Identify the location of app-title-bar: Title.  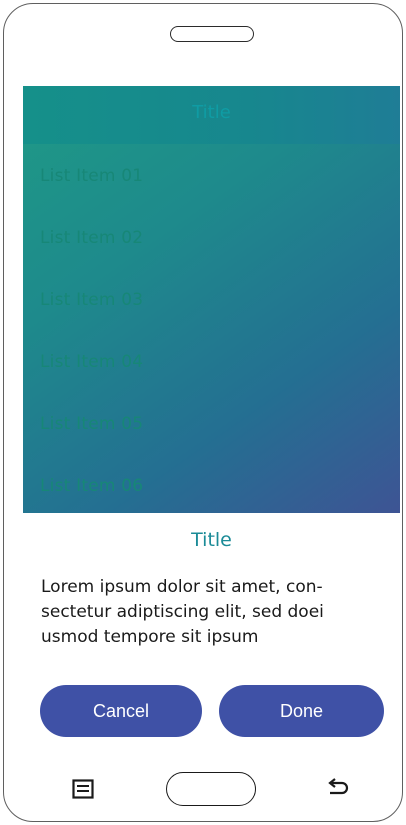
(211, 115).